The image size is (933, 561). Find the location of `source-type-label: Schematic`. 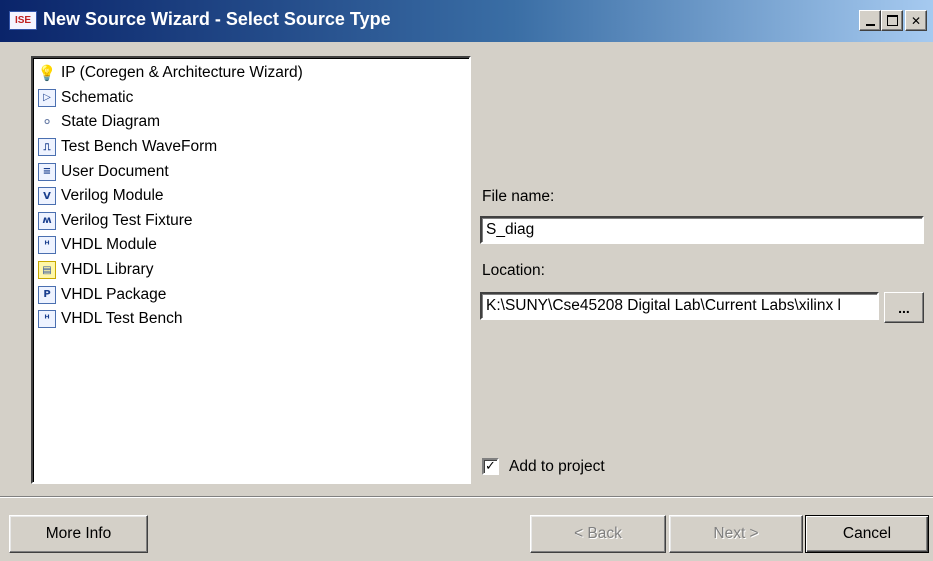

source-type-label: Schematic is located at coordinates (97, 97).